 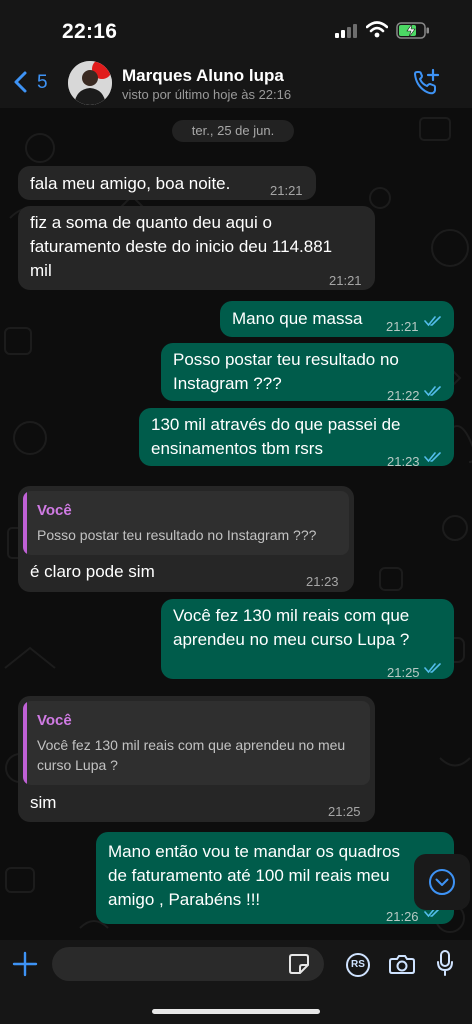 What do you see at coordinates (403, 395) in the screenshot?
I see `message-time: 21:22` at bounding box center [403, 395].